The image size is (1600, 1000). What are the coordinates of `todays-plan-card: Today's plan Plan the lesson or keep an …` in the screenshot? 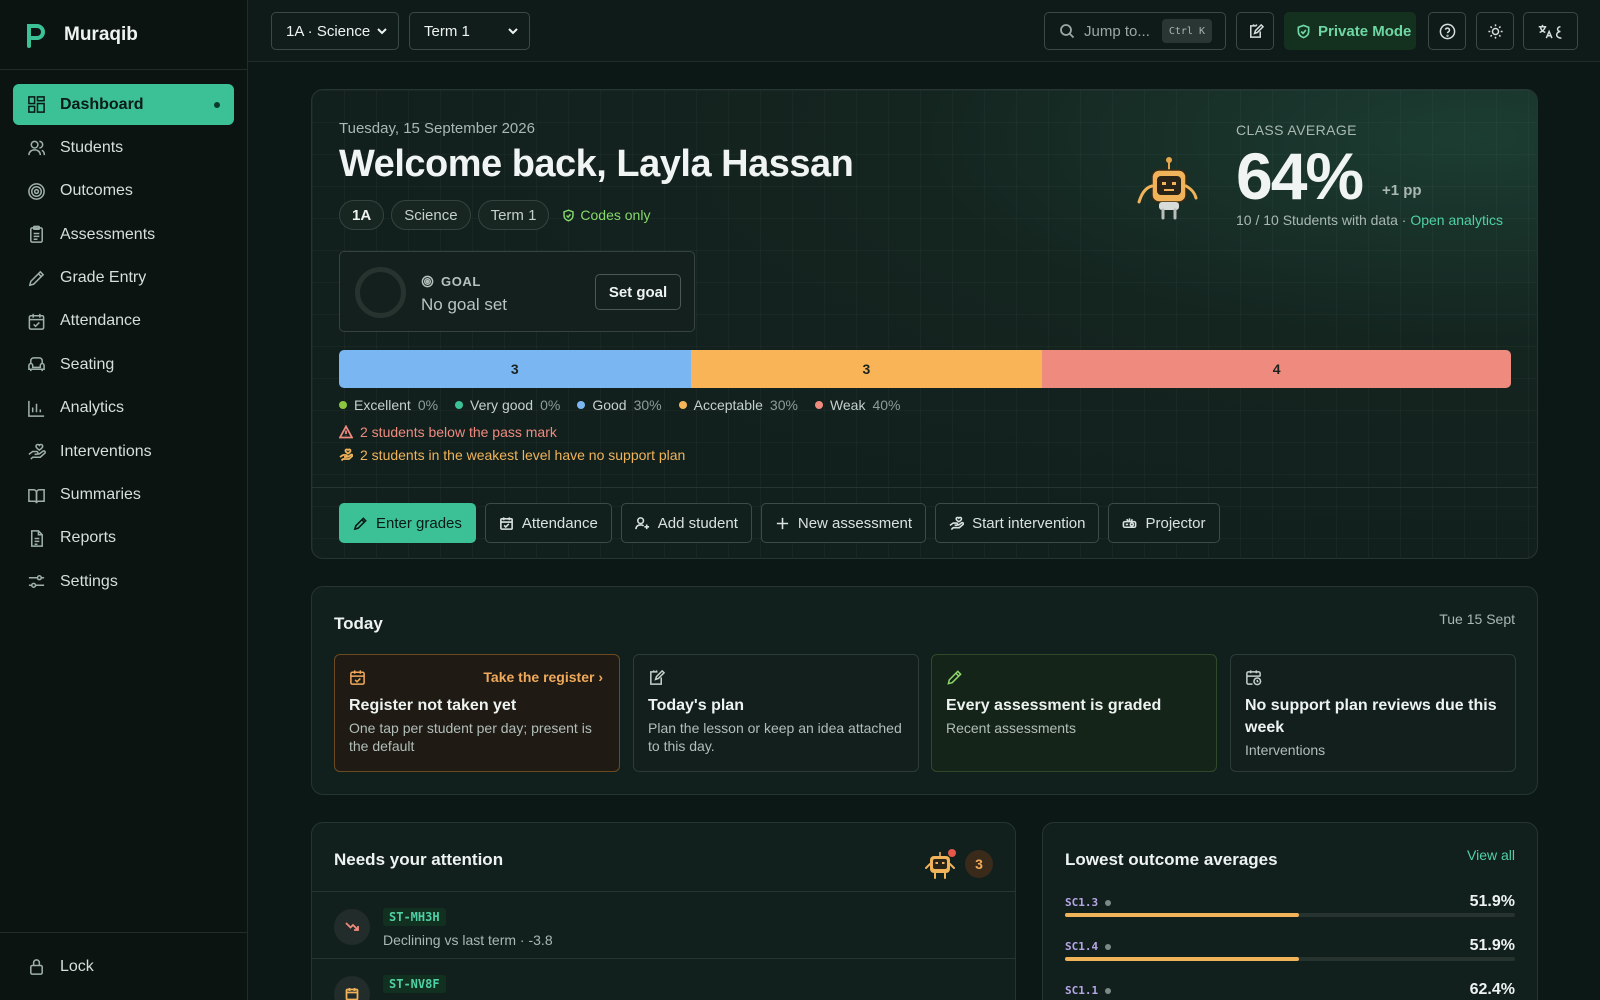 It's located at (776, 713).